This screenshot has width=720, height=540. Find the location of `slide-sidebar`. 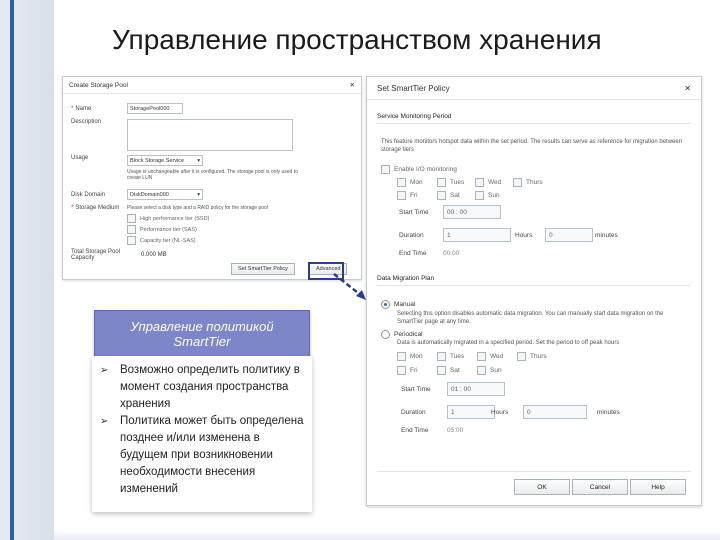

slide-sidebar is located at coordinates (27, 270).